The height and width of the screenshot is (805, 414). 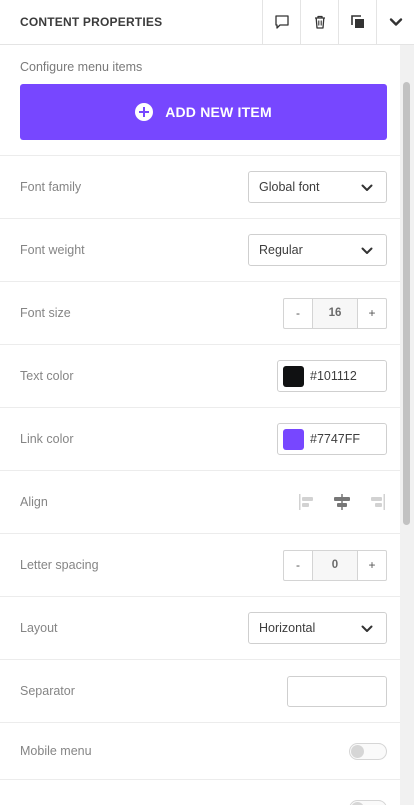 I want to click on align-right-icon, so click(x=378, y=502).